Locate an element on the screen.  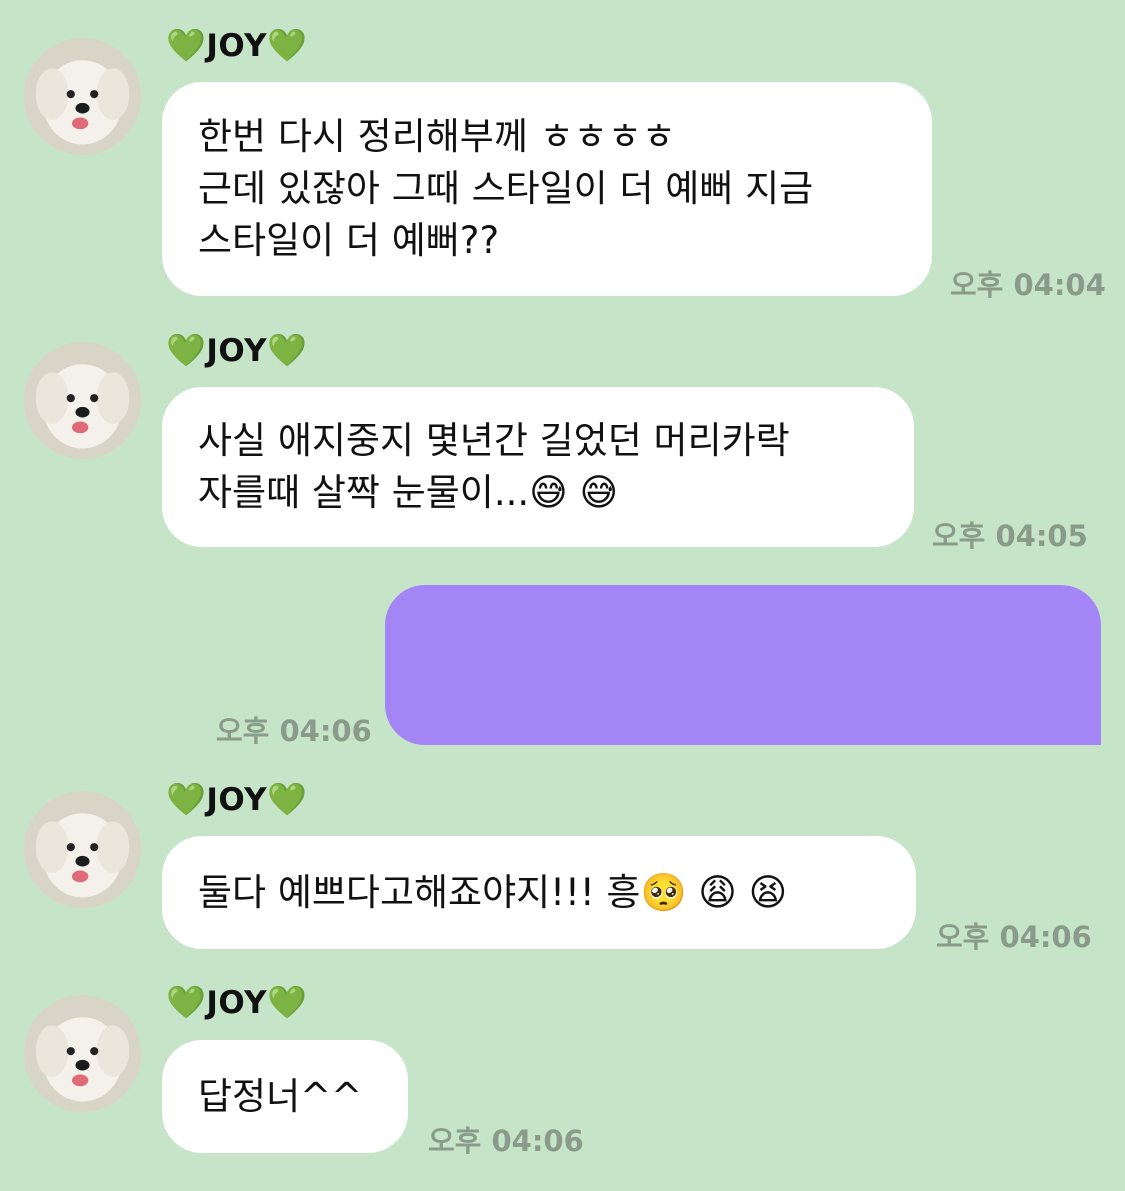
message-text: 근데 있잖아 그때 스타일이 더 예뻐 지금 is located at coordinates (506, 188).